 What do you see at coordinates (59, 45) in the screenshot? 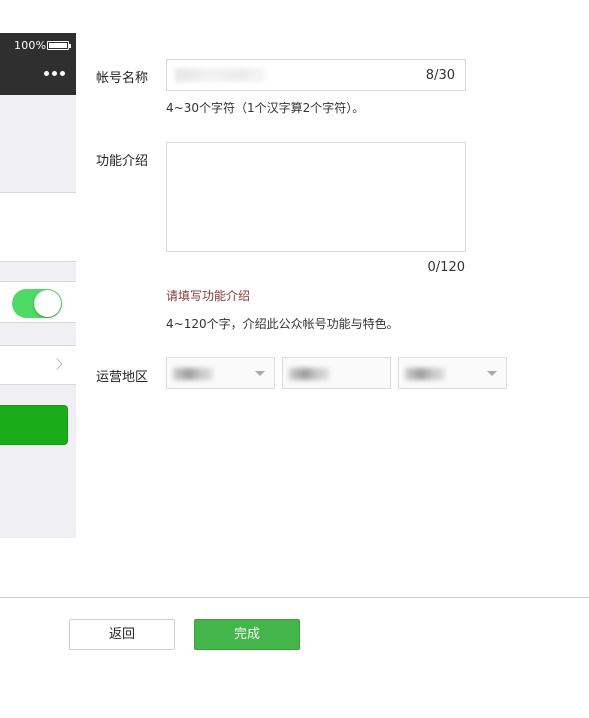
I see `battery-icon` at bounding box center [59, 45].